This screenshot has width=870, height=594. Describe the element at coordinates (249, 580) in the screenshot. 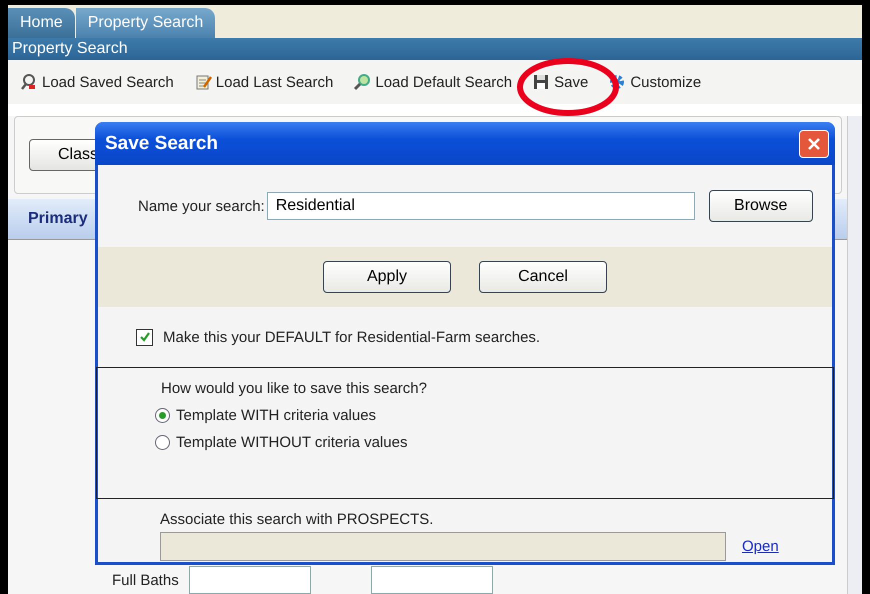

I see `min-field` at that location.